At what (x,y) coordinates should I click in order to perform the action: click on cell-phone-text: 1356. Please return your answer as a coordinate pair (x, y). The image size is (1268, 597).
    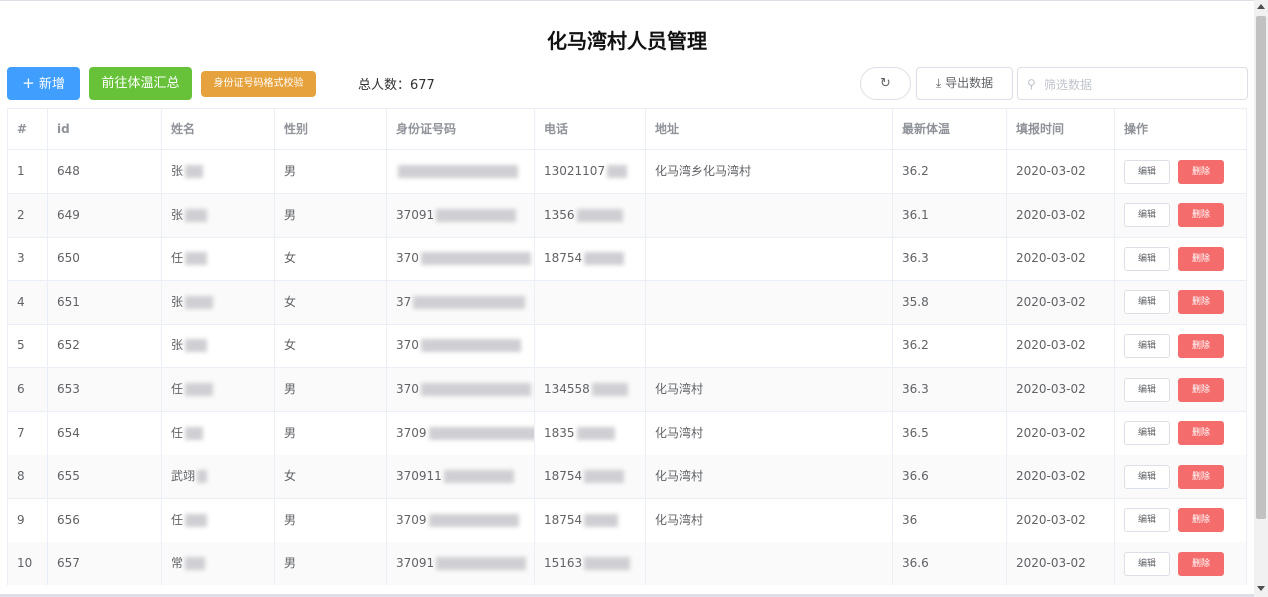
    Looking at the image, I should click on (559, 214).